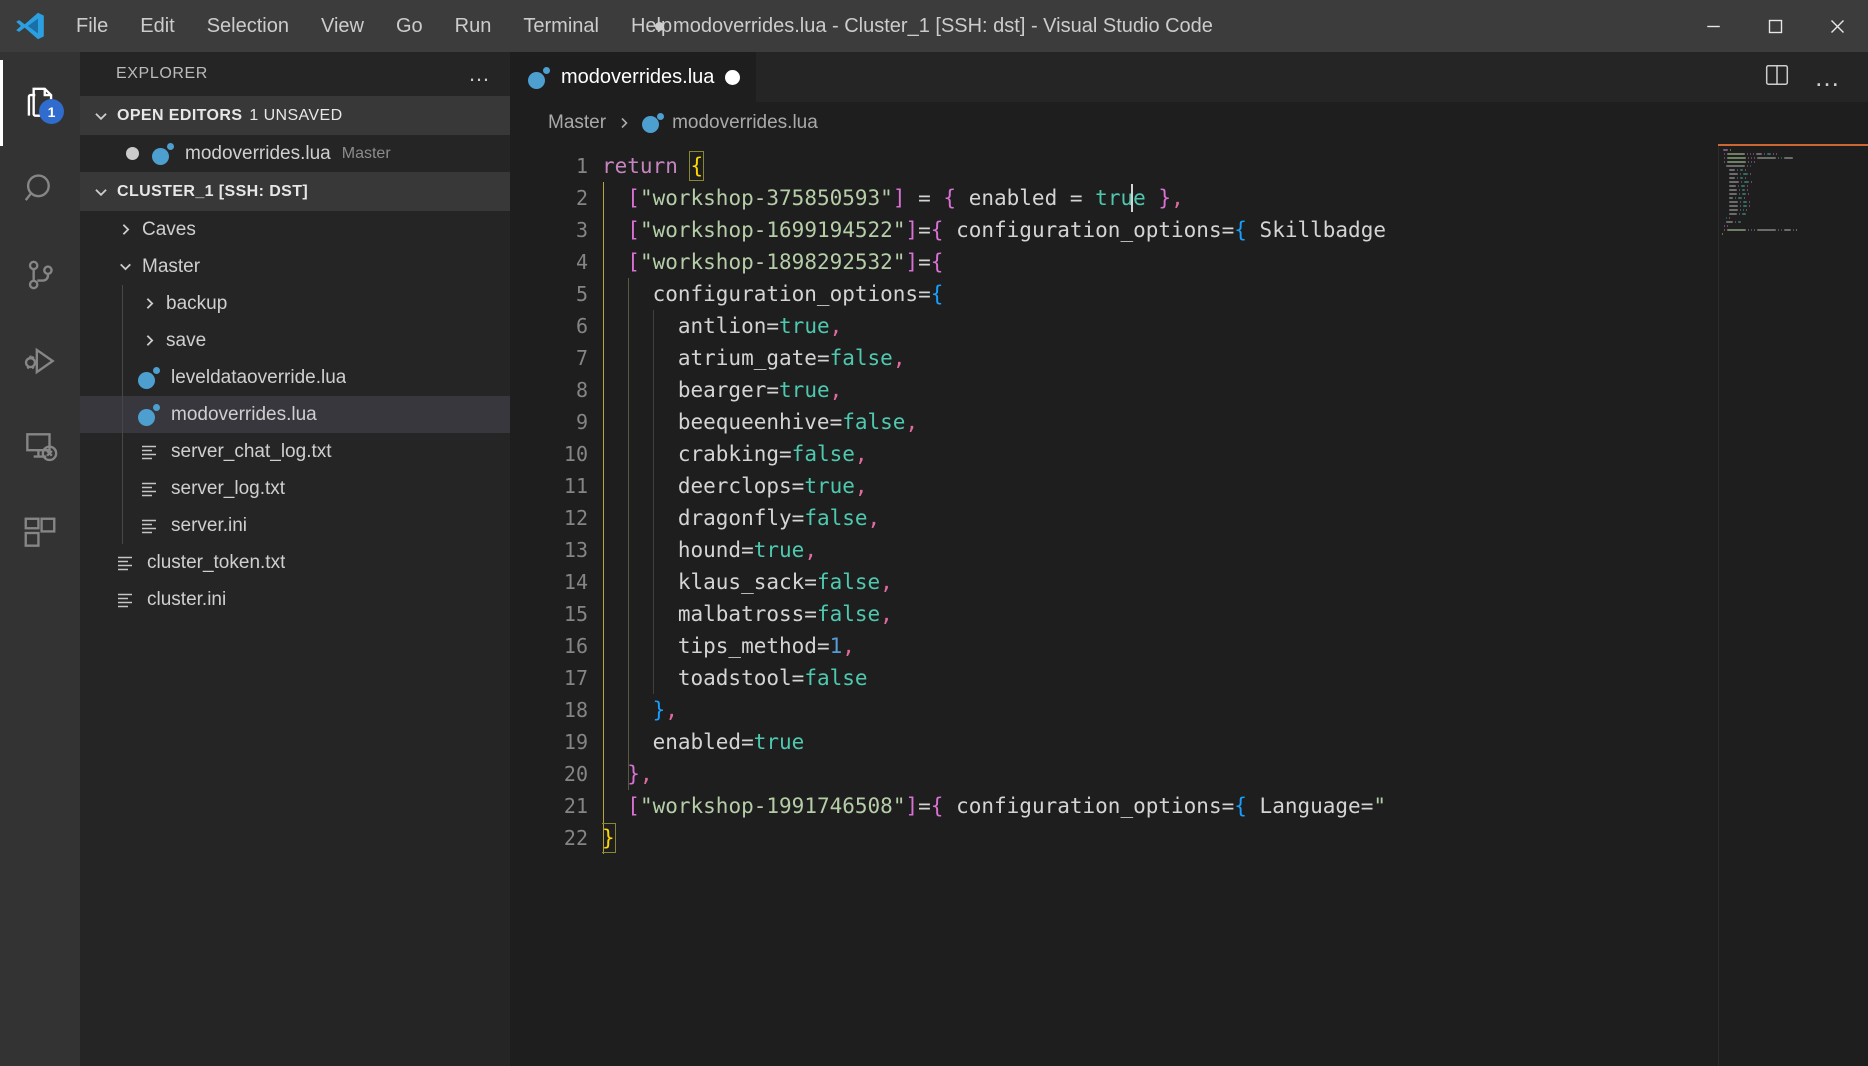 Image resolution: width=1868 pixels, height=1066 pixels. Describe the element at coordinates (40, 447) in the screenshot. I see `activity-remote-explorer` at that location.